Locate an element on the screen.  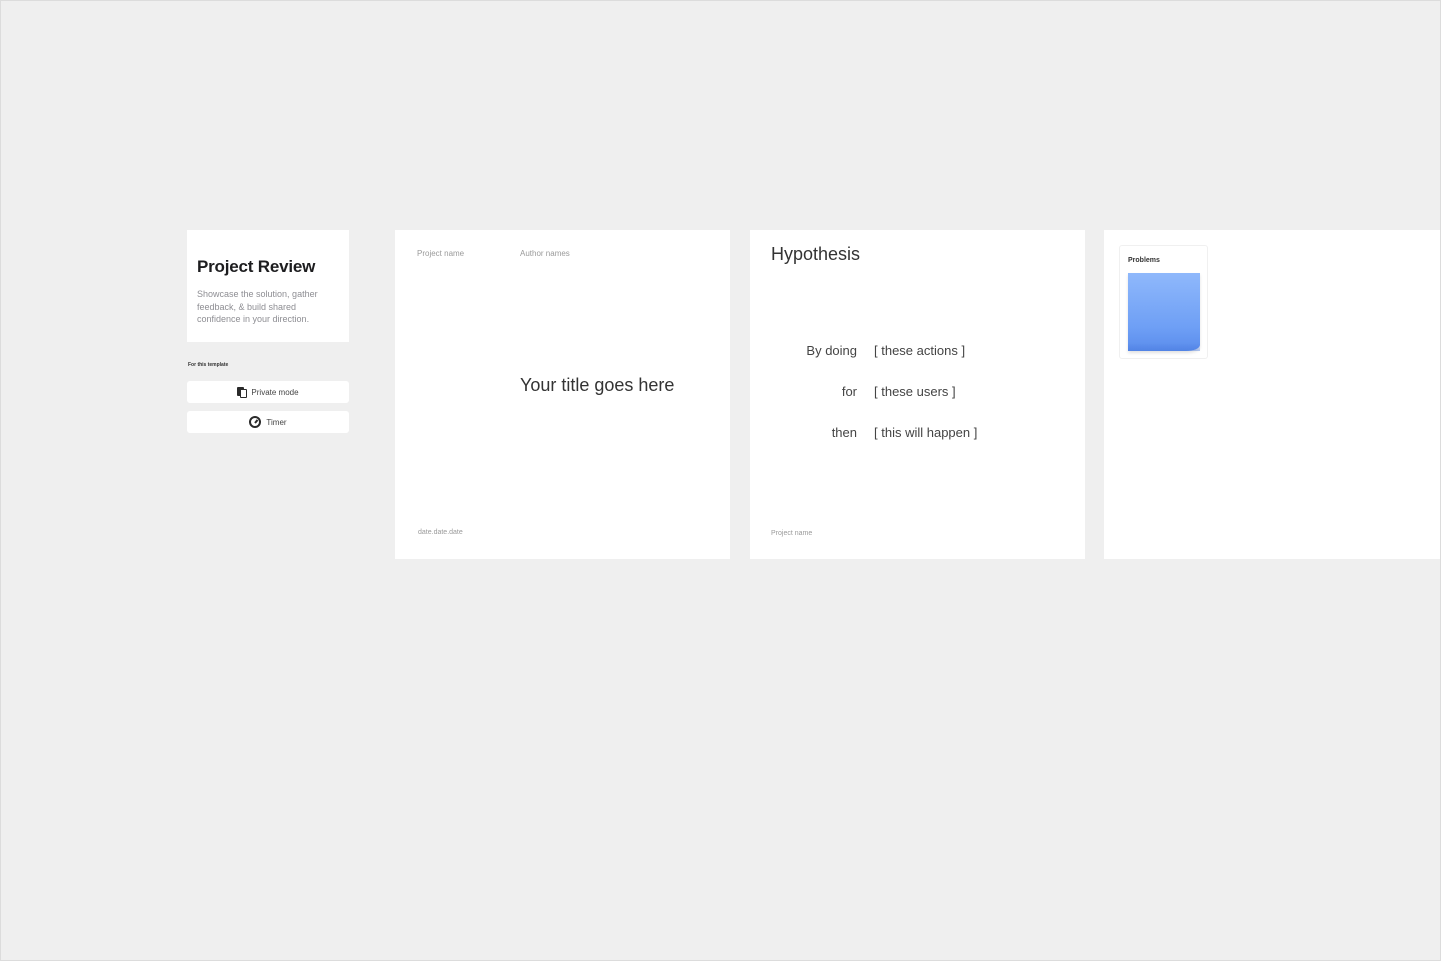
private-mode-icon is located at coordinates (242, 392).